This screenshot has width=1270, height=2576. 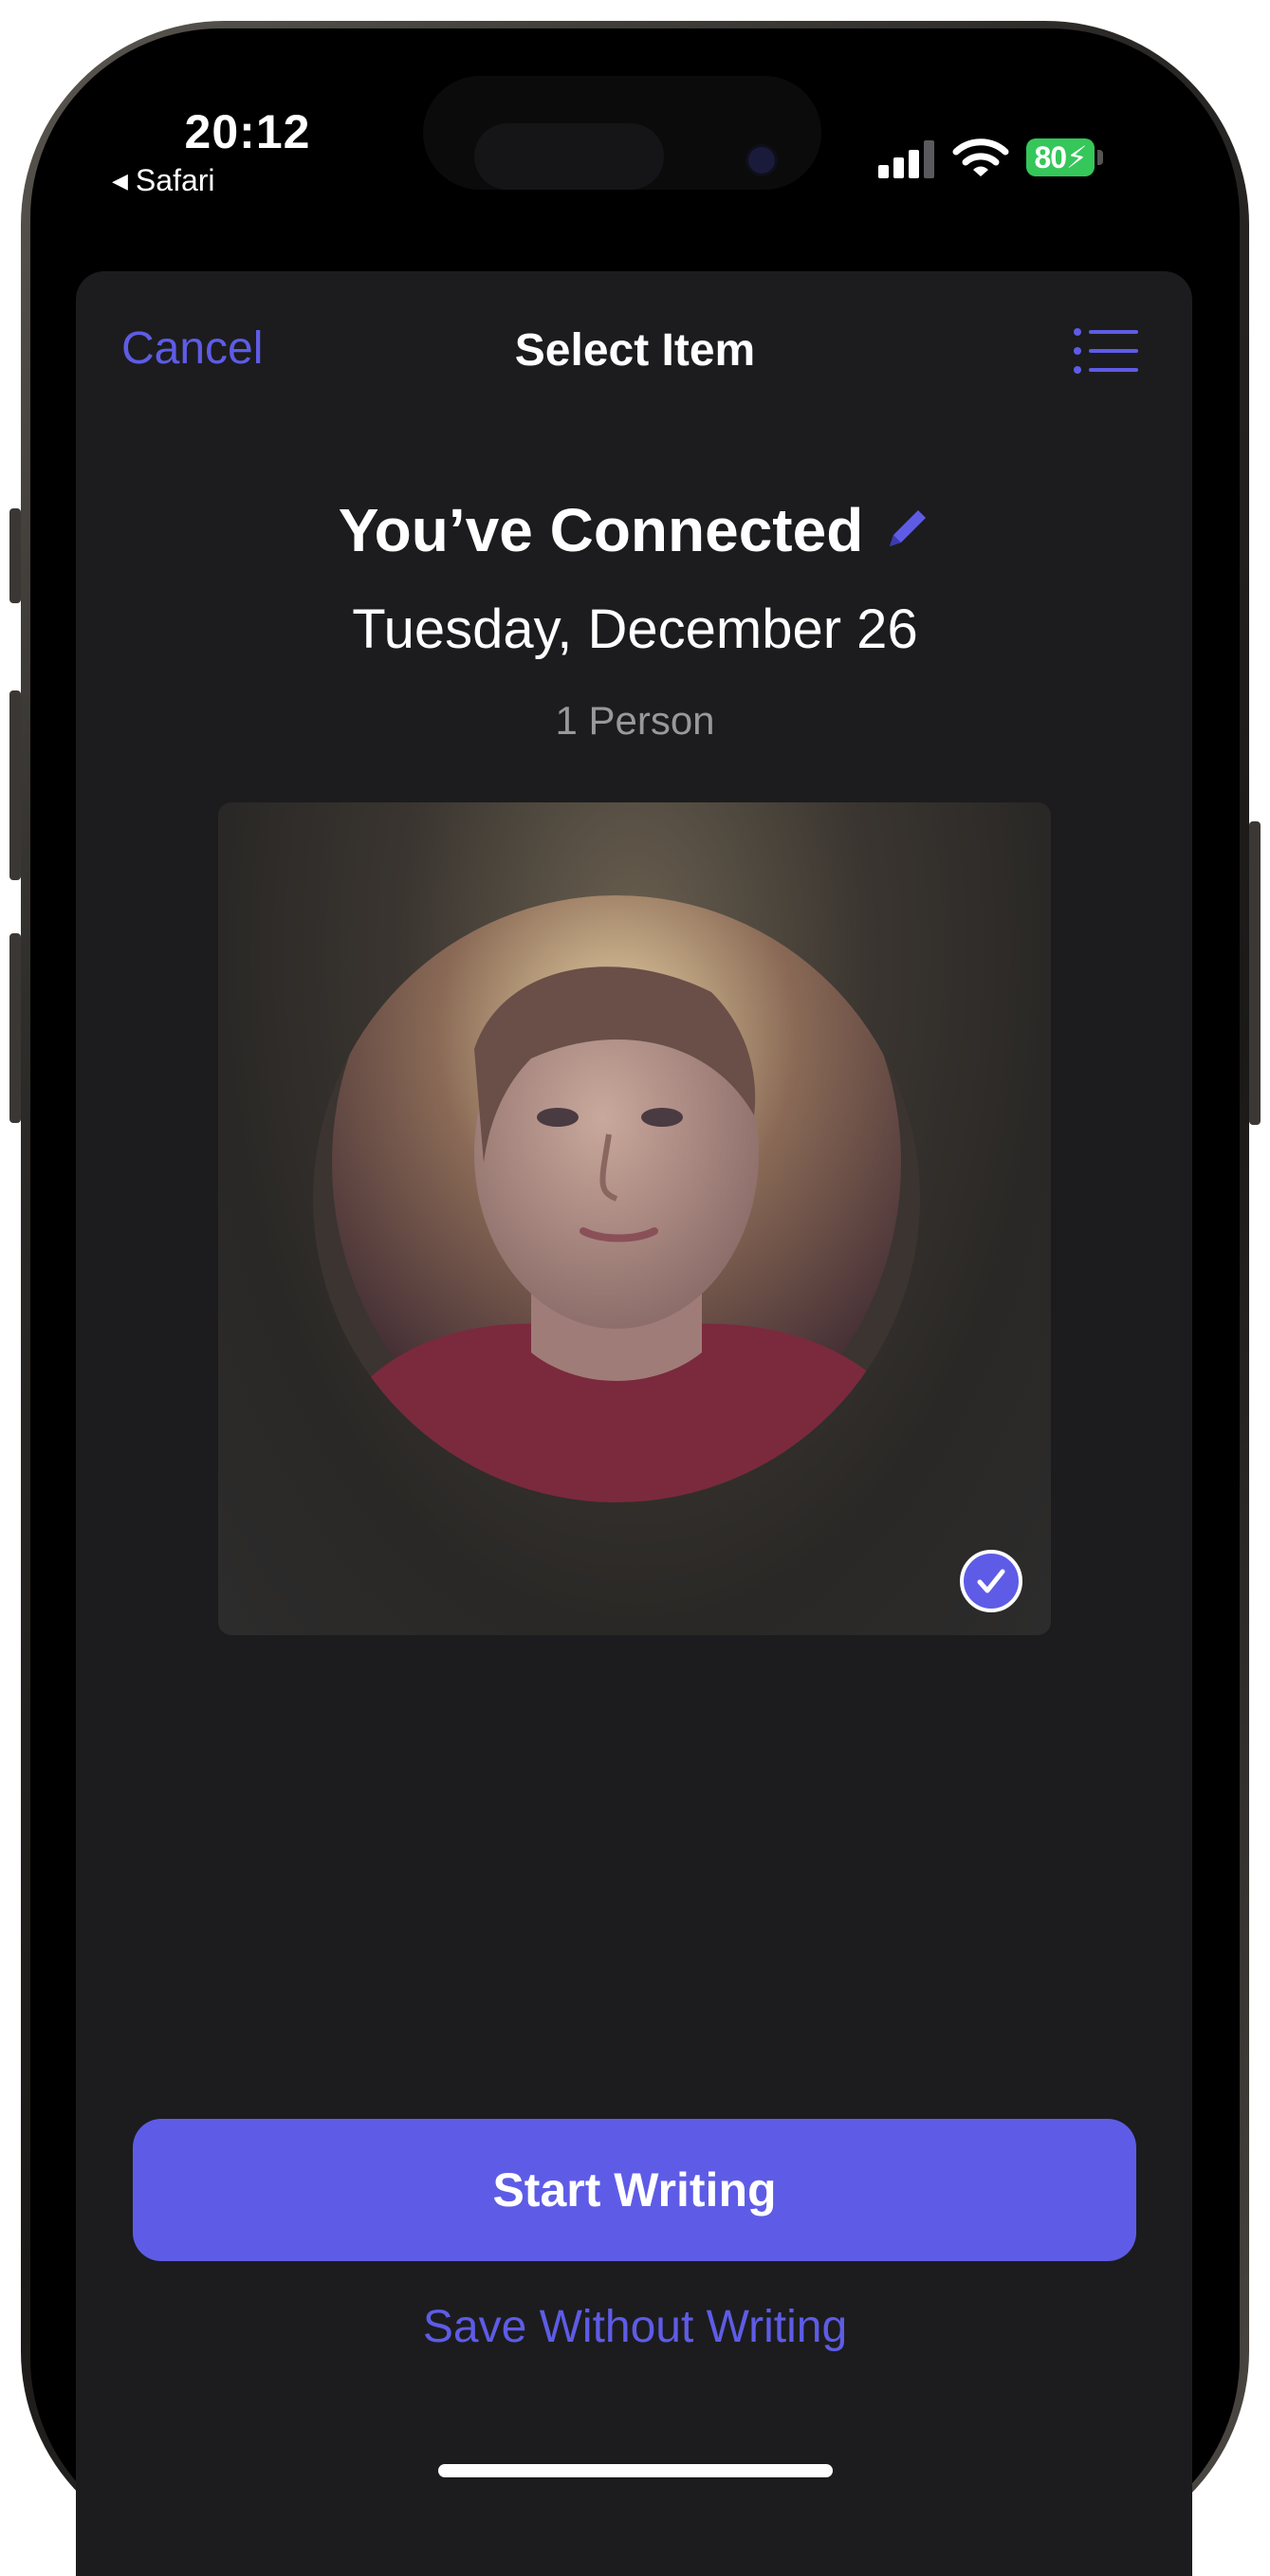 What do you see at coordinates (120, 180) in the screenshot?
I see `back-triangle-icon: ◀` at bounding box center [120, 180].